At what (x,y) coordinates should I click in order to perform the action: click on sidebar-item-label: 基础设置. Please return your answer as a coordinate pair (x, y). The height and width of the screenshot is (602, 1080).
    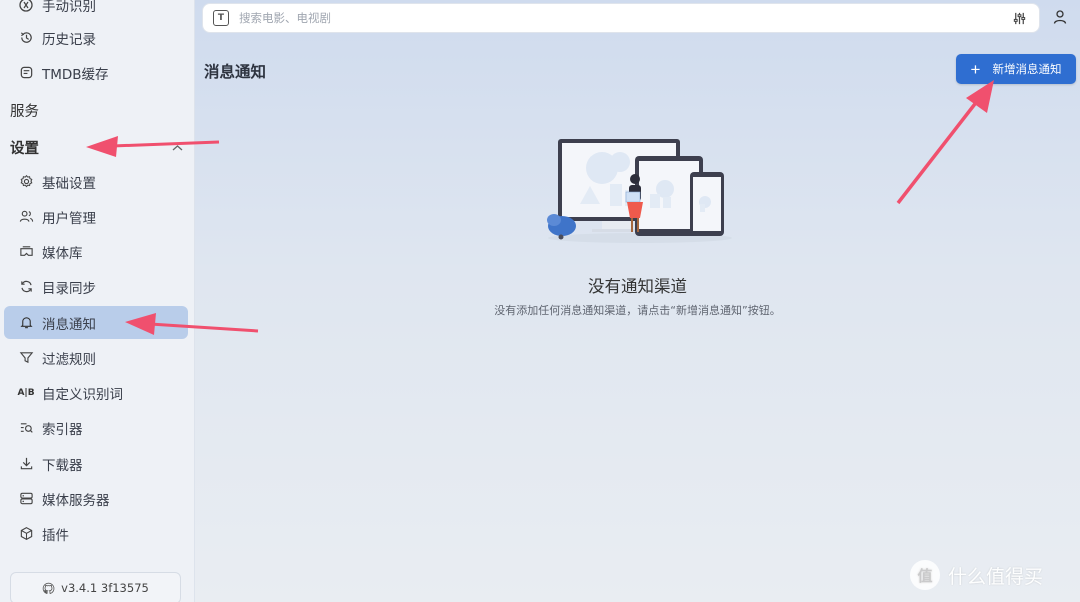
    Looking at the image, I should click on (69, 183).